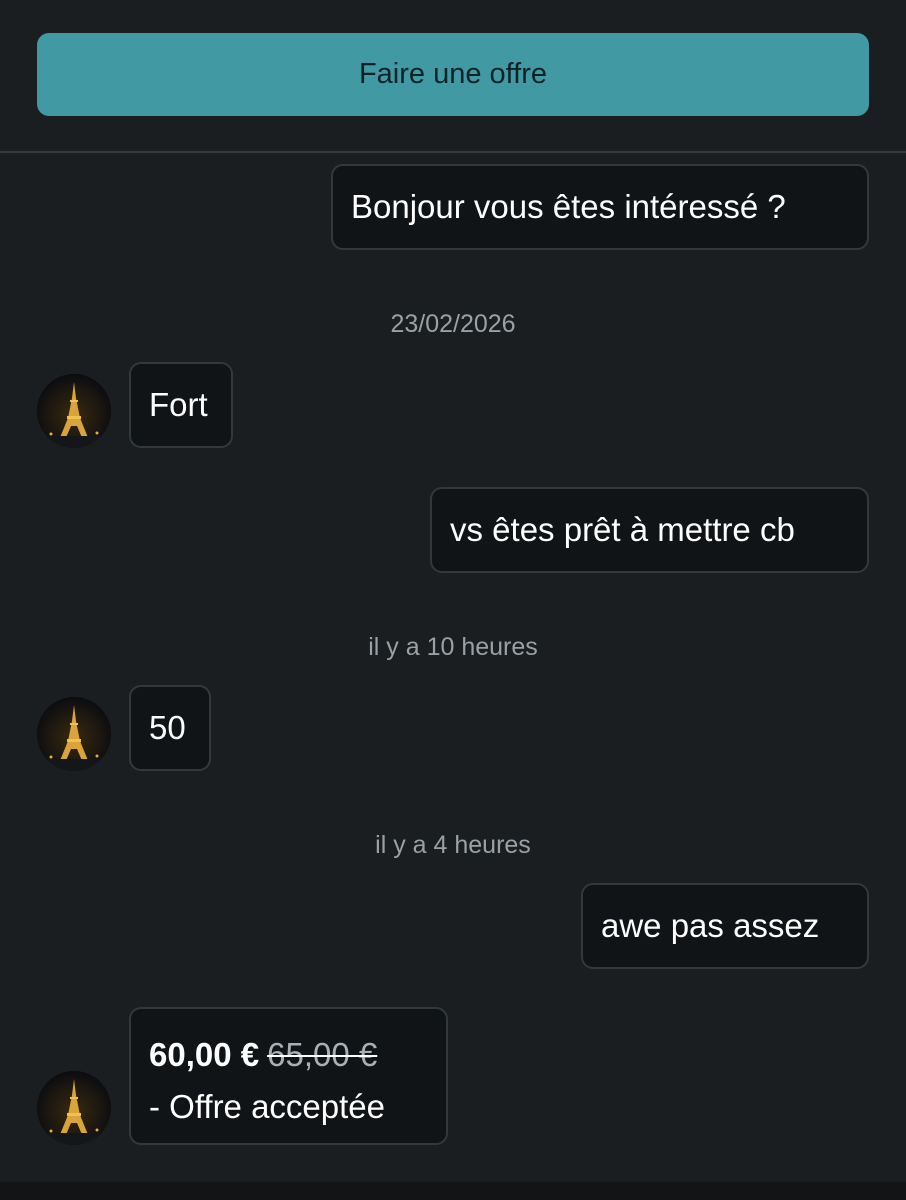 This screenshot has height=1200, width=906. I want to click on sent-message: awe pas assez, so click(725, 926).